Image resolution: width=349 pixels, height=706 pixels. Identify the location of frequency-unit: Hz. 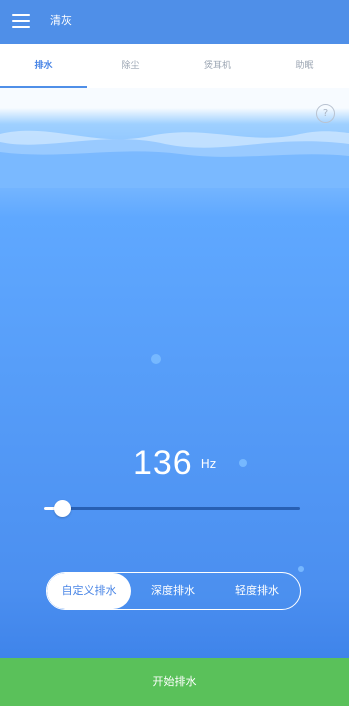
(208, 464).